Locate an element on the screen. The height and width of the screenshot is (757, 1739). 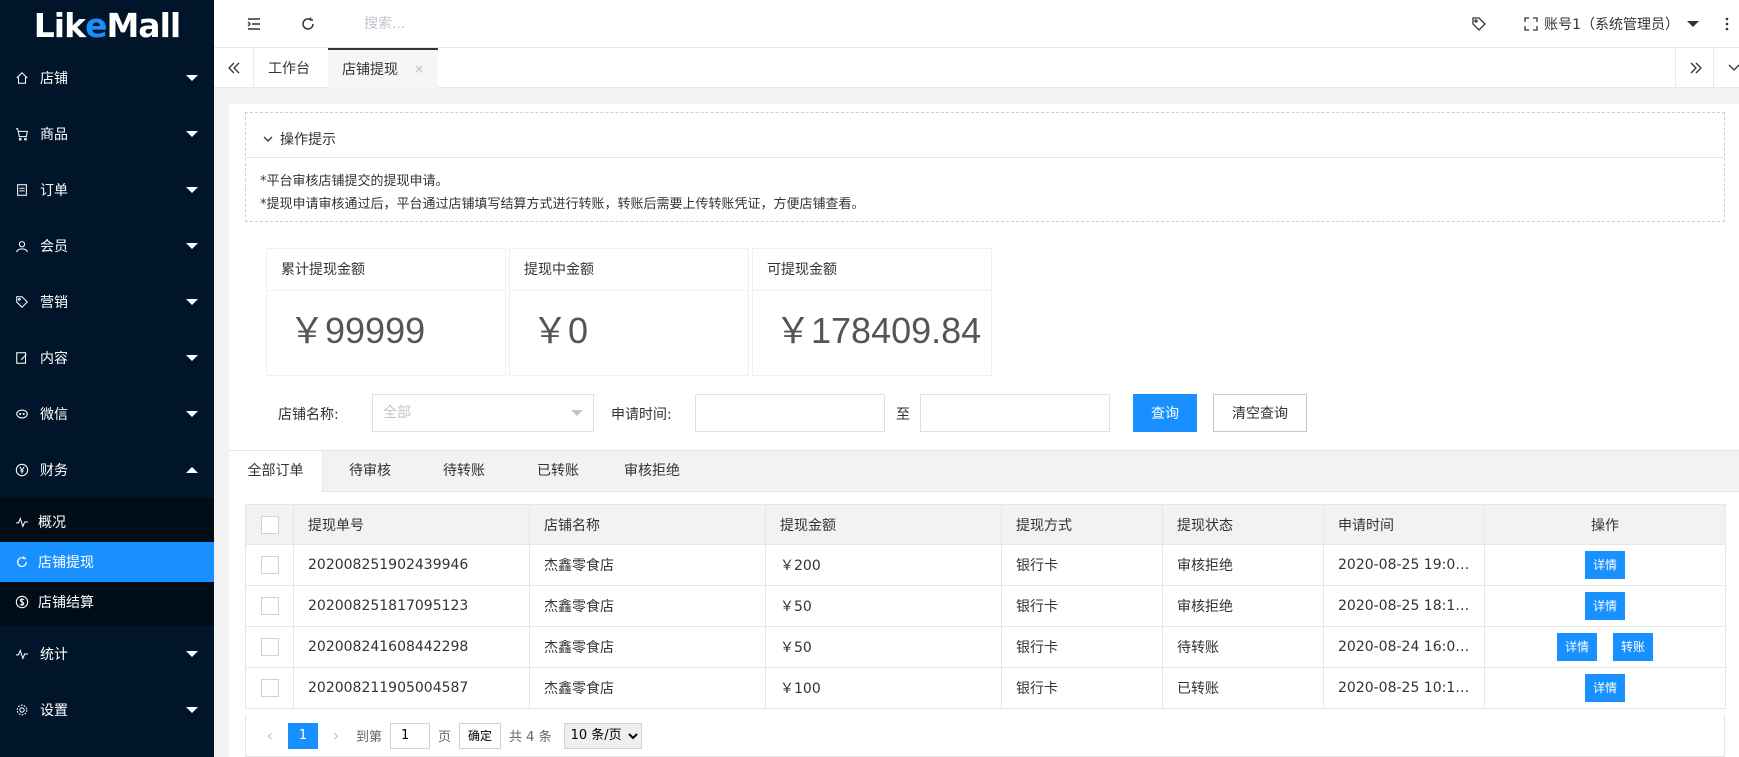
tab-all-orders: 全部订单 is located at coordinates (276, 471).